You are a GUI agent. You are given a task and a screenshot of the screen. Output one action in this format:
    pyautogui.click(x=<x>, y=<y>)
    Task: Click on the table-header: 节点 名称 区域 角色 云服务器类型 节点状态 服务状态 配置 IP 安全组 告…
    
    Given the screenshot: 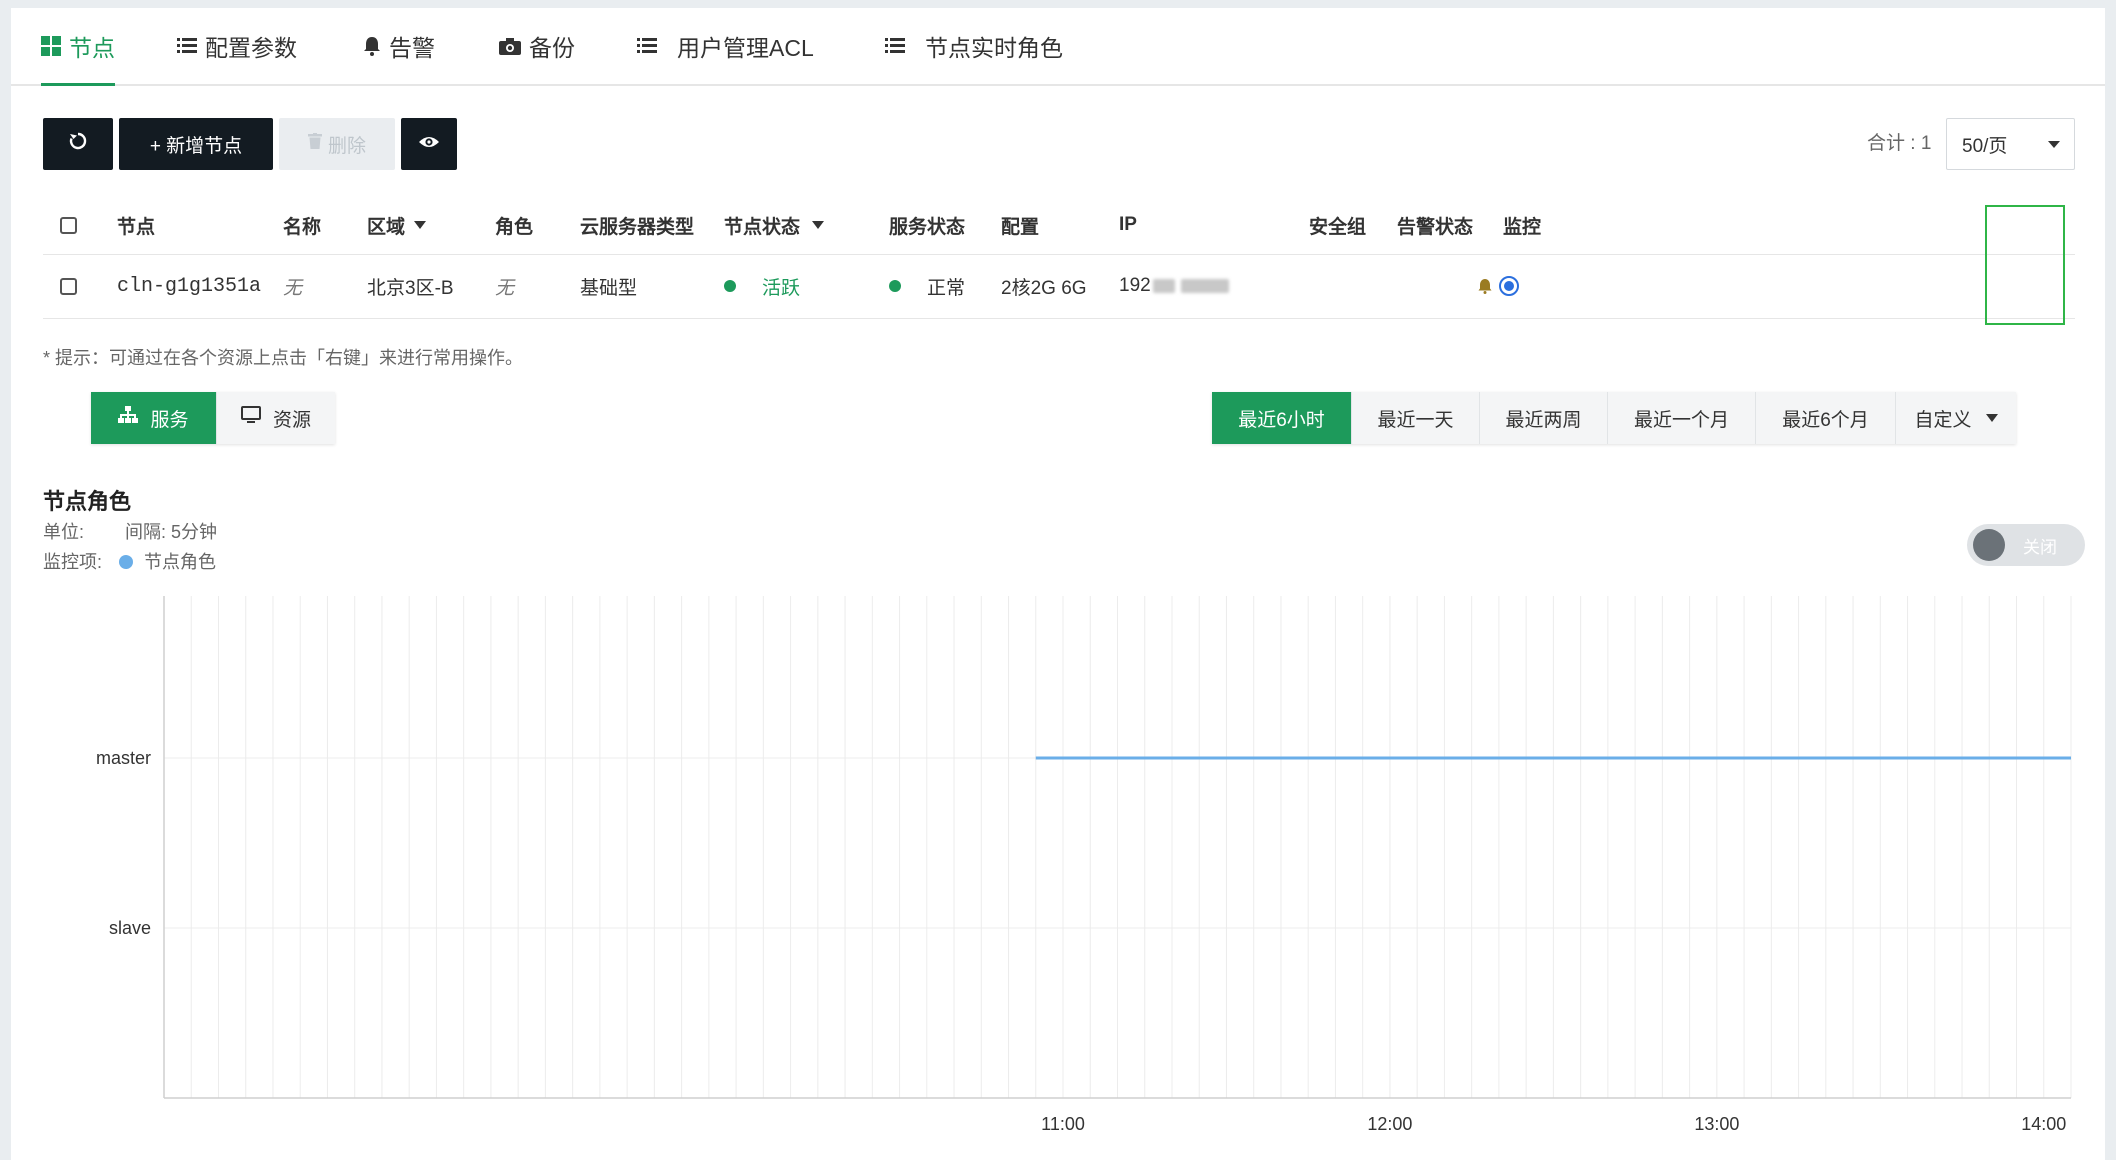 What is the action you would take?
    pyautogui.click(x=1059, y=225)
    